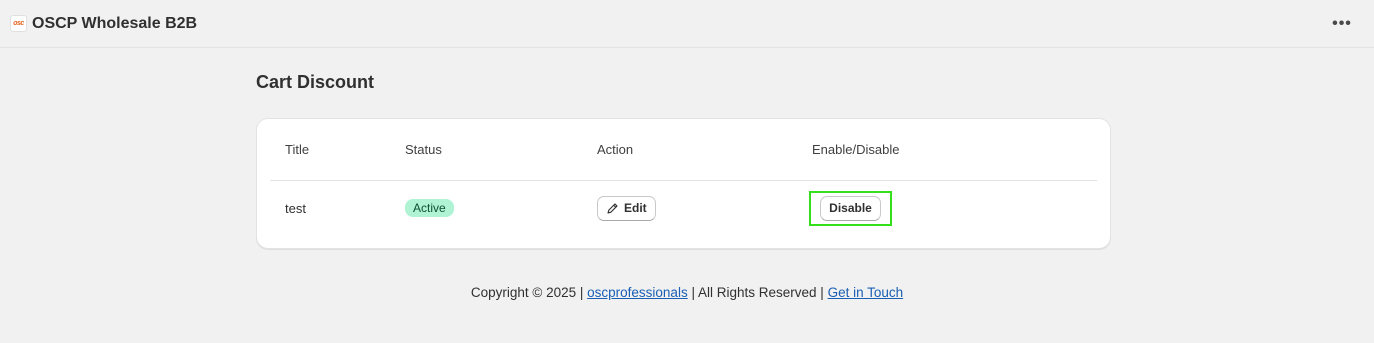  I want to click on disable-button: Disable, so click(850, 208).